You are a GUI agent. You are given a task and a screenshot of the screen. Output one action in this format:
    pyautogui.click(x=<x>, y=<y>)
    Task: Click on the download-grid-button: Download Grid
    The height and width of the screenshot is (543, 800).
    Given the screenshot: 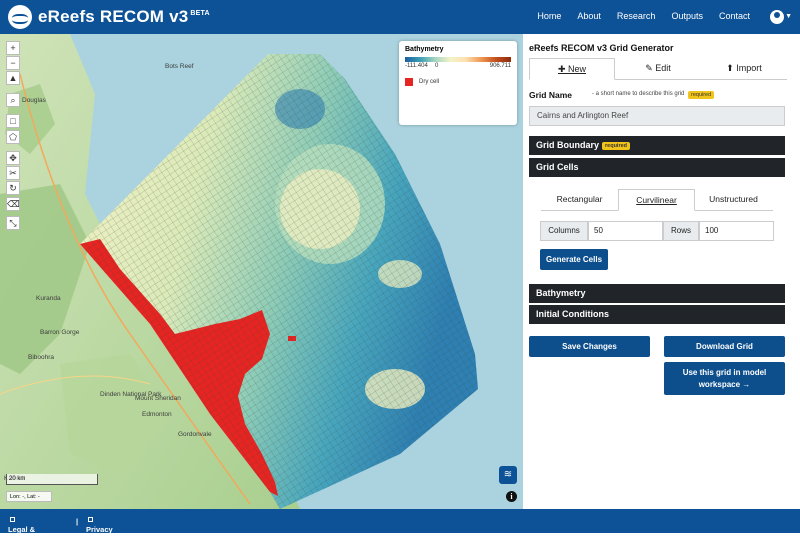 What is the action you would take?
    pyautogui.click(x=724, y=346)
    